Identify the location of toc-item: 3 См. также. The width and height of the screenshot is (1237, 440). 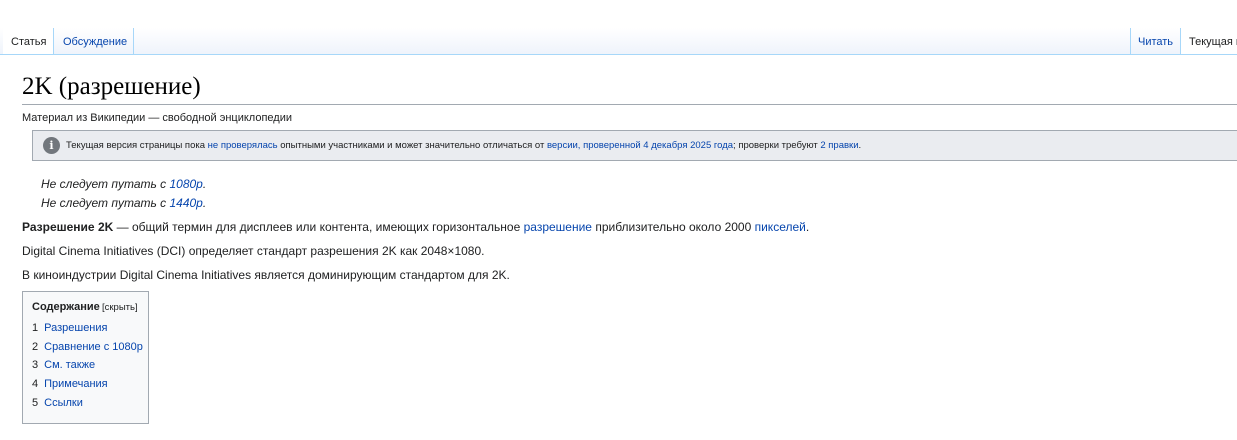
(63, 365).